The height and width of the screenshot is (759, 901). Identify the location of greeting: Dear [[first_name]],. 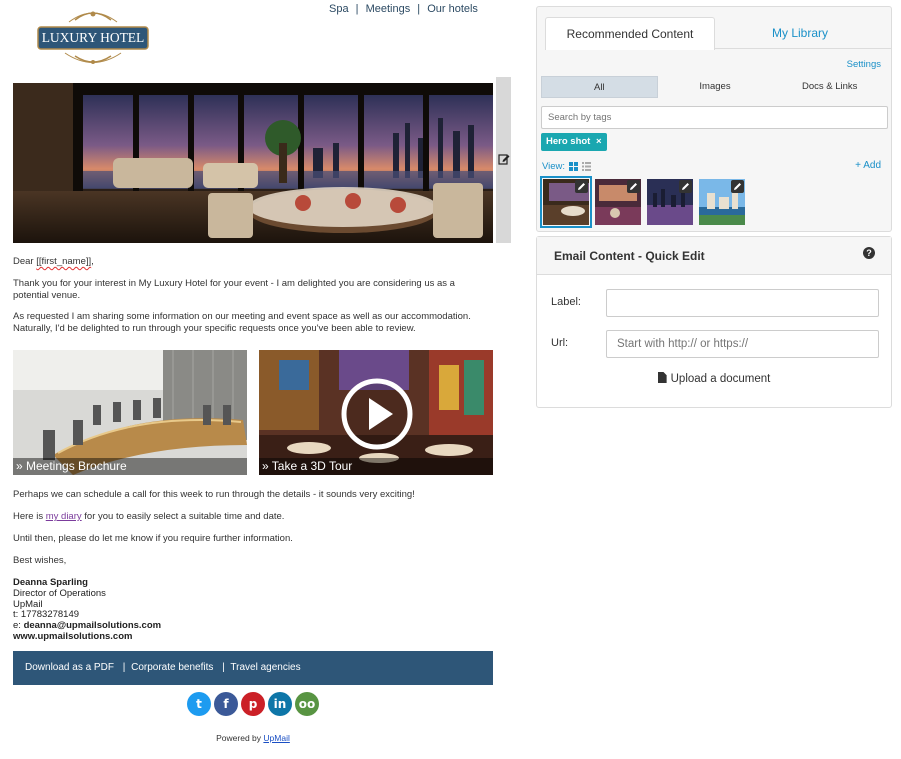
(253, 262).